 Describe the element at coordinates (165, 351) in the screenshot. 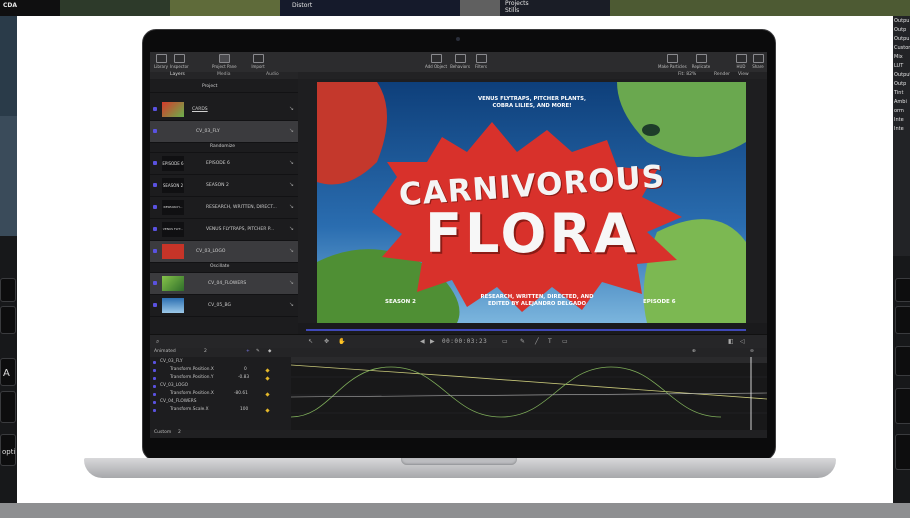

I see `curves-filter-menu: Animated` at that location.